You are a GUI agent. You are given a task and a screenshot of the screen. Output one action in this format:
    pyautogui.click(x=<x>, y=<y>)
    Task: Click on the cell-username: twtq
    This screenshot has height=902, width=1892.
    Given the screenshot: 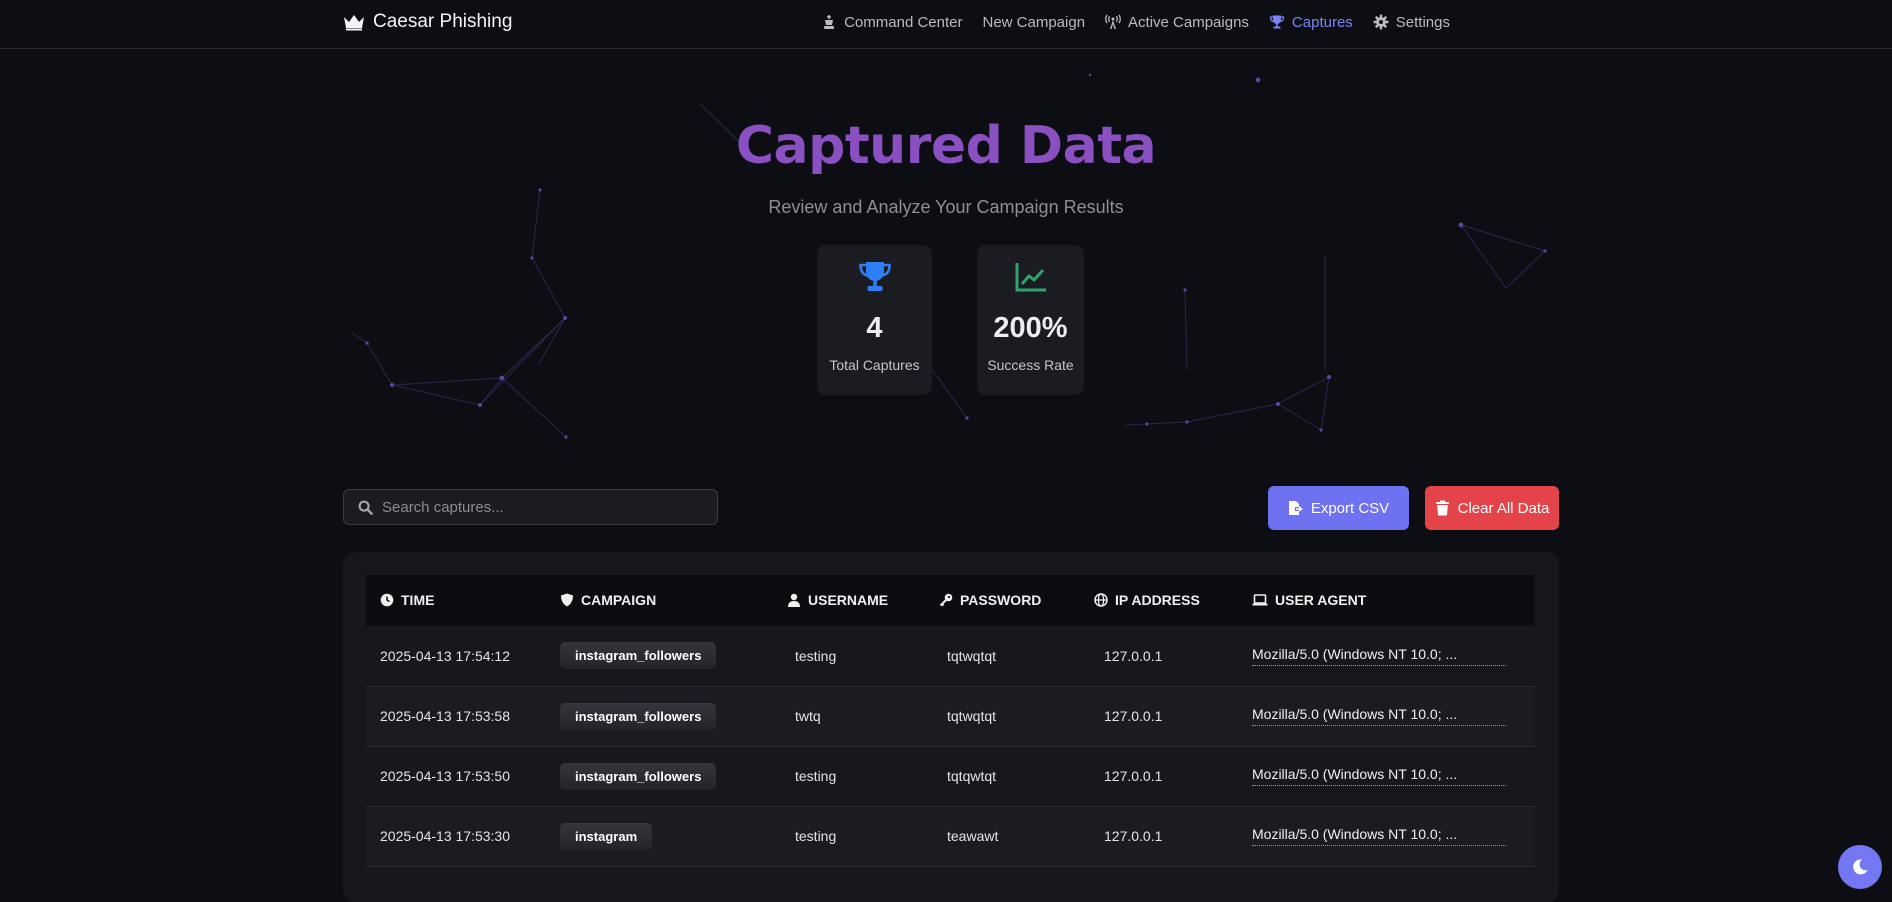 What is the action you would take?
    pyautogui.click(x=808, y=716)
    